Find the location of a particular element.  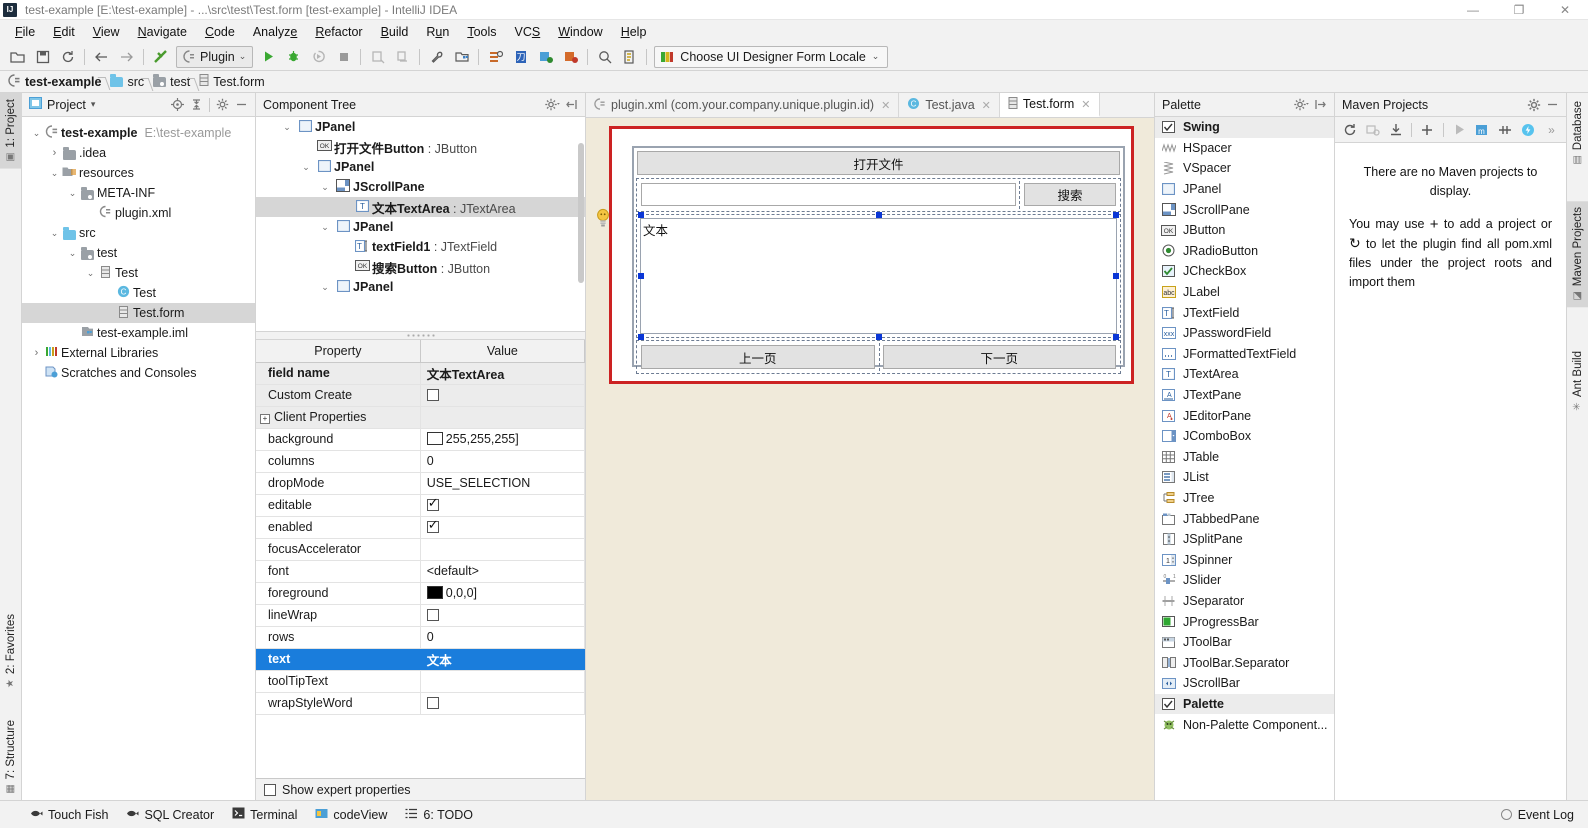

back-arrow-icon is located at coordinates (101, 57).